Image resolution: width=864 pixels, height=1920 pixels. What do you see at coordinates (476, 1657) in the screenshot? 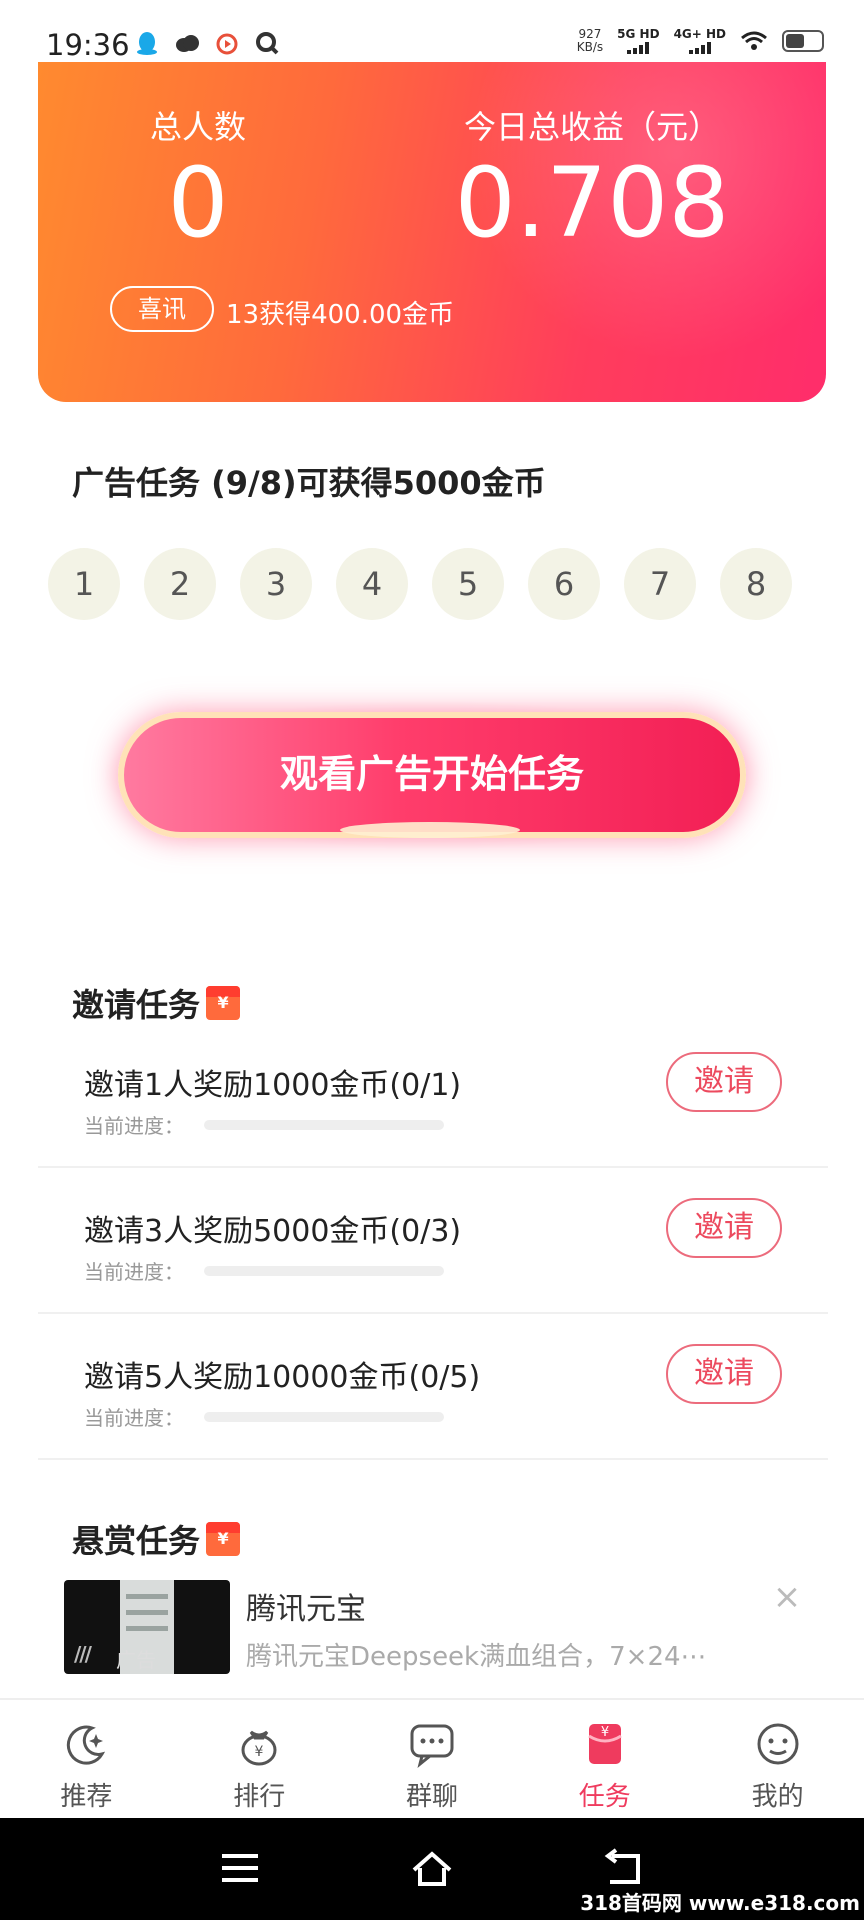
I see `ad-description: 腾讯元宝Deepseek满血组合，7×24⋯` at bounding box center [476, 1657].